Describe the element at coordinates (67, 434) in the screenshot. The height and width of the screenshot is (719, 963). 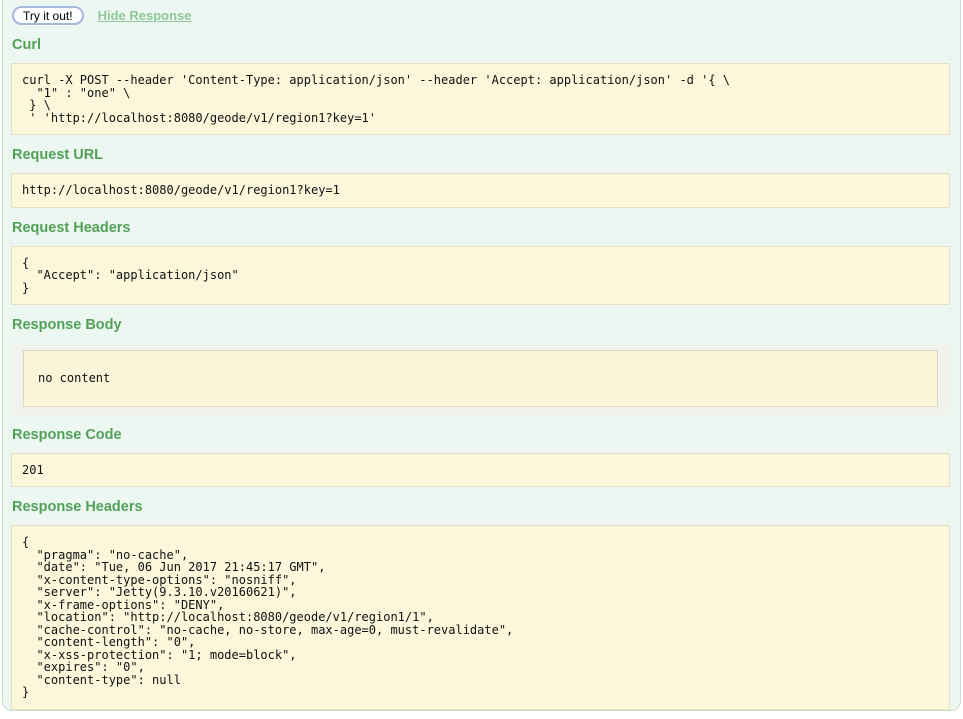
I see `response-code-heading: Response Code` at that location.